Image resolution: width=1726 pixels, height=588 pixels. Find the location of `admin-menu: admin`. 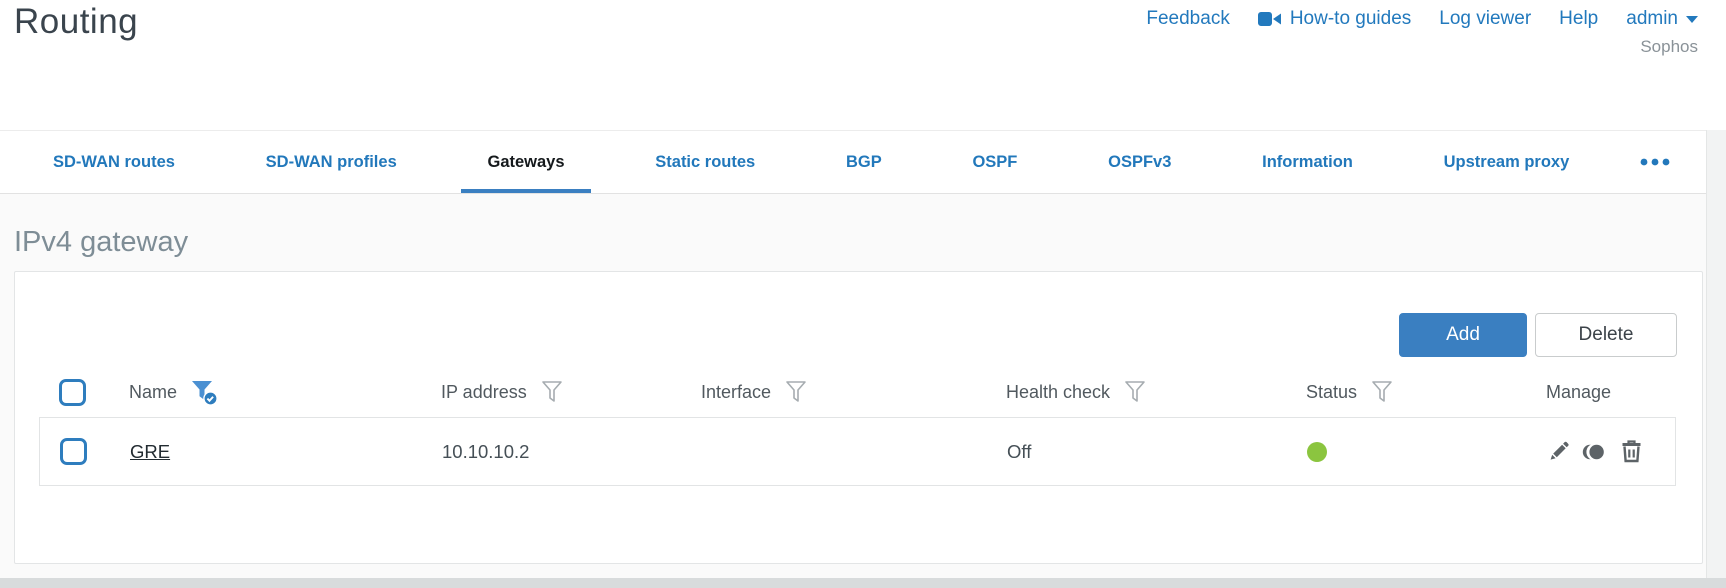

admin-menu: admin is located at coordinates (1662, 19).